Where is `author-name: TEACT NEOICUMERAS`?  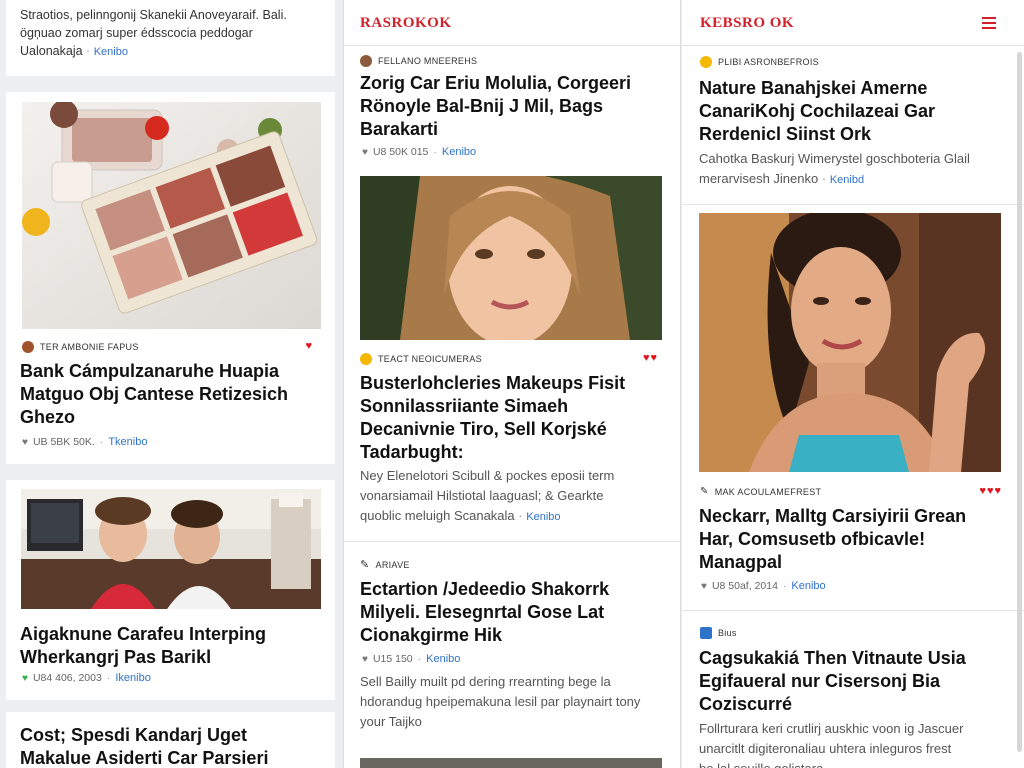
author-name: TEACT NEOICUMERAS is located at coordinates (430, 359).